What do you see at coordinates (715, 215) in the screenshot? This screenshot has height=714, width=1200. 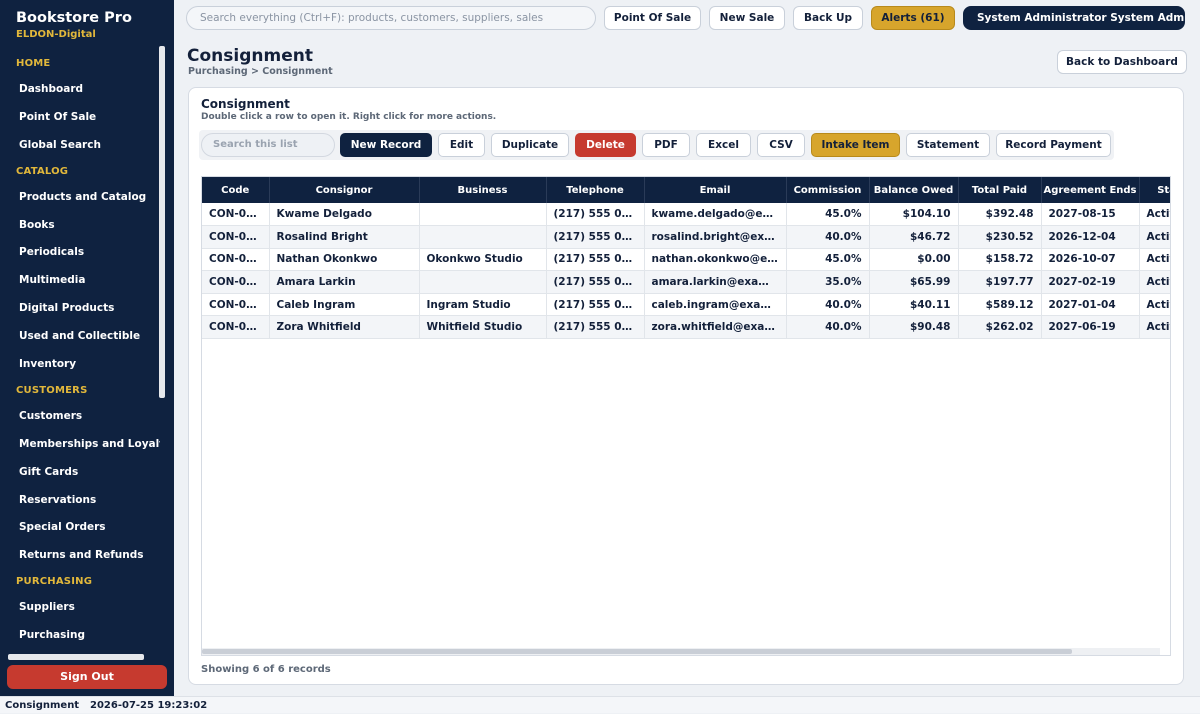 I see `table-cell: kwame.delgado@example.com` at bounding box center [715, 215].